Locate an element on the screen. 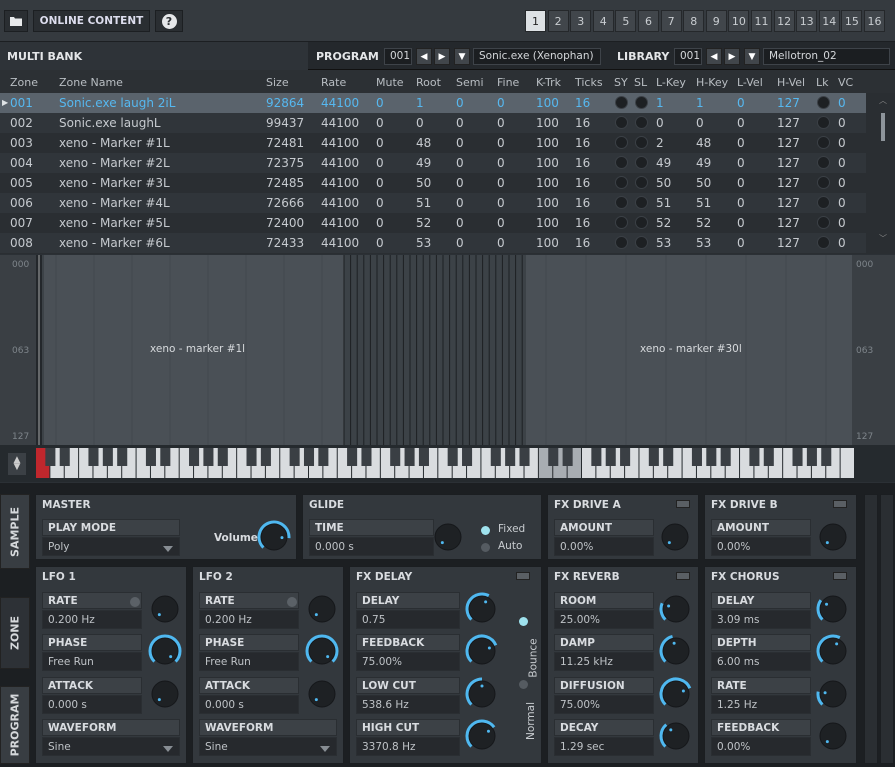 This screenshot has height=767, width=895. fixed-radio is located at coordinates (485, 530).